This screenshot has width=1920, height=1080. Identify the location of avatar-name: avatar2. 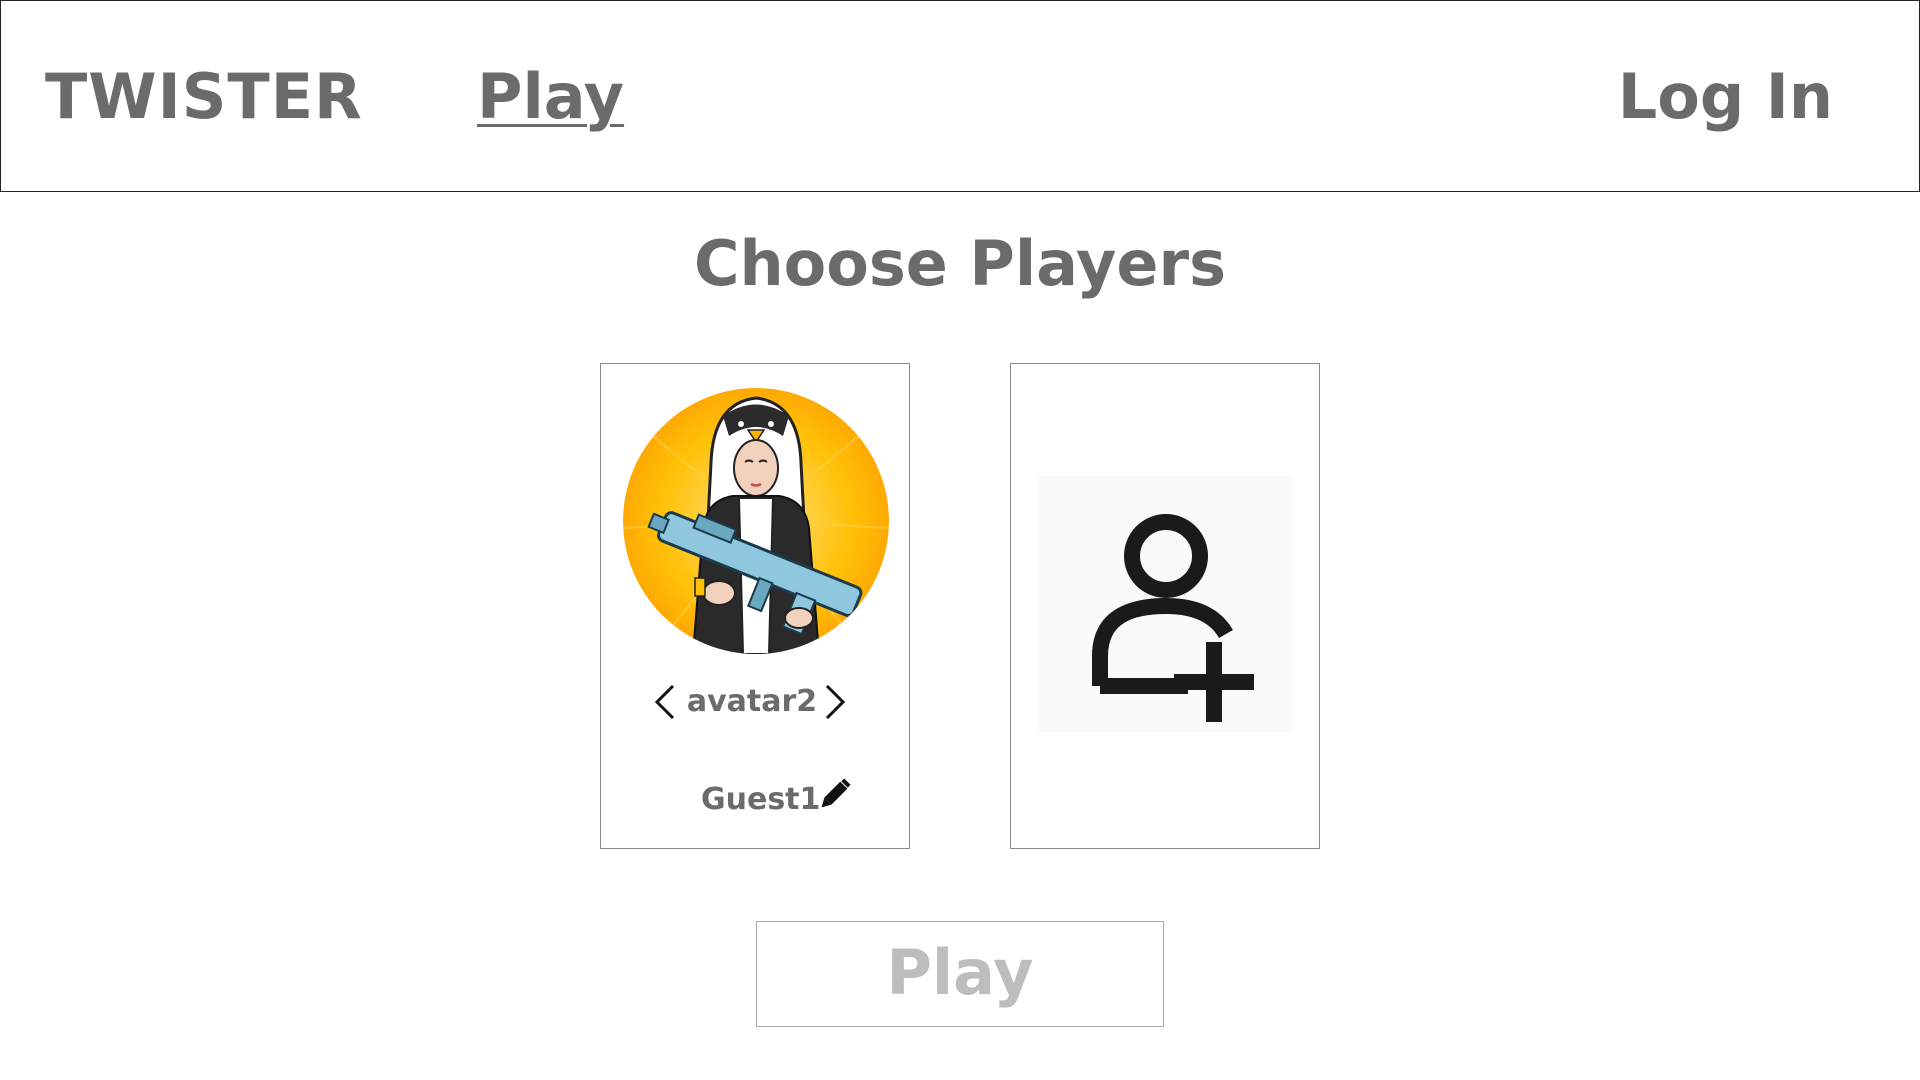
(752, 701).